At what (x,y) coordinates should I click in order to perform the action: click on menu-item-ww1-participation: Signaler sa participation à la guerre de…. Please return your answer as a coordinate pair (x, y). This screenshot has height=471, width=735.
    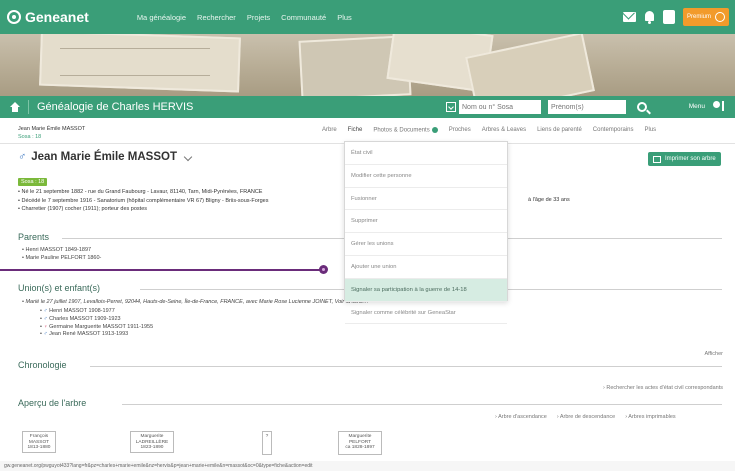
    Looking at the image, I should click on (426, 290).